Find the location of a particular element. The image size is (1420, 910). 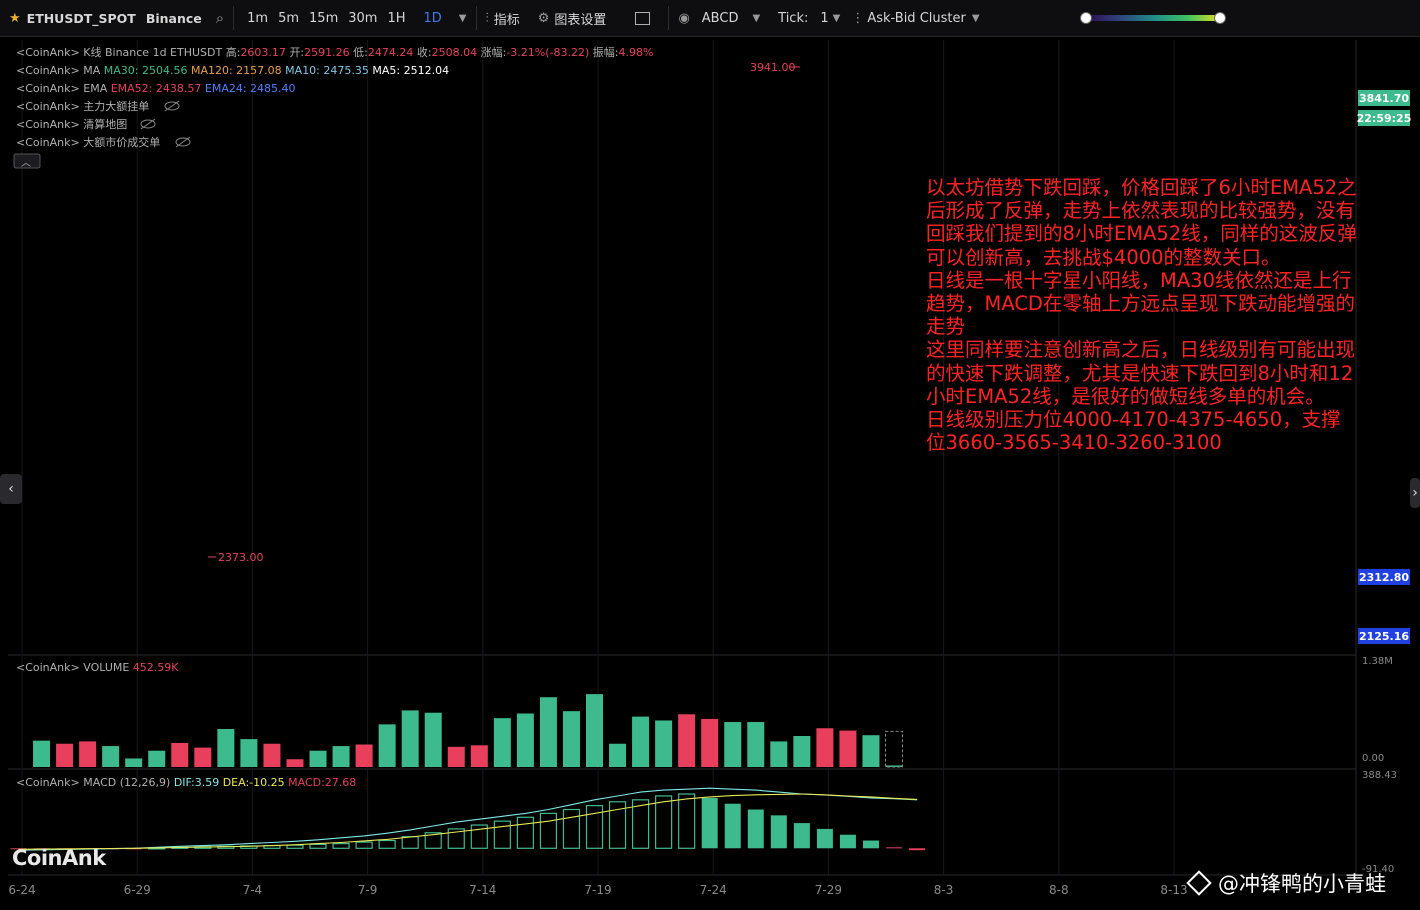

coinank-logo: CoinAnk is located at coordinates (59, 858).